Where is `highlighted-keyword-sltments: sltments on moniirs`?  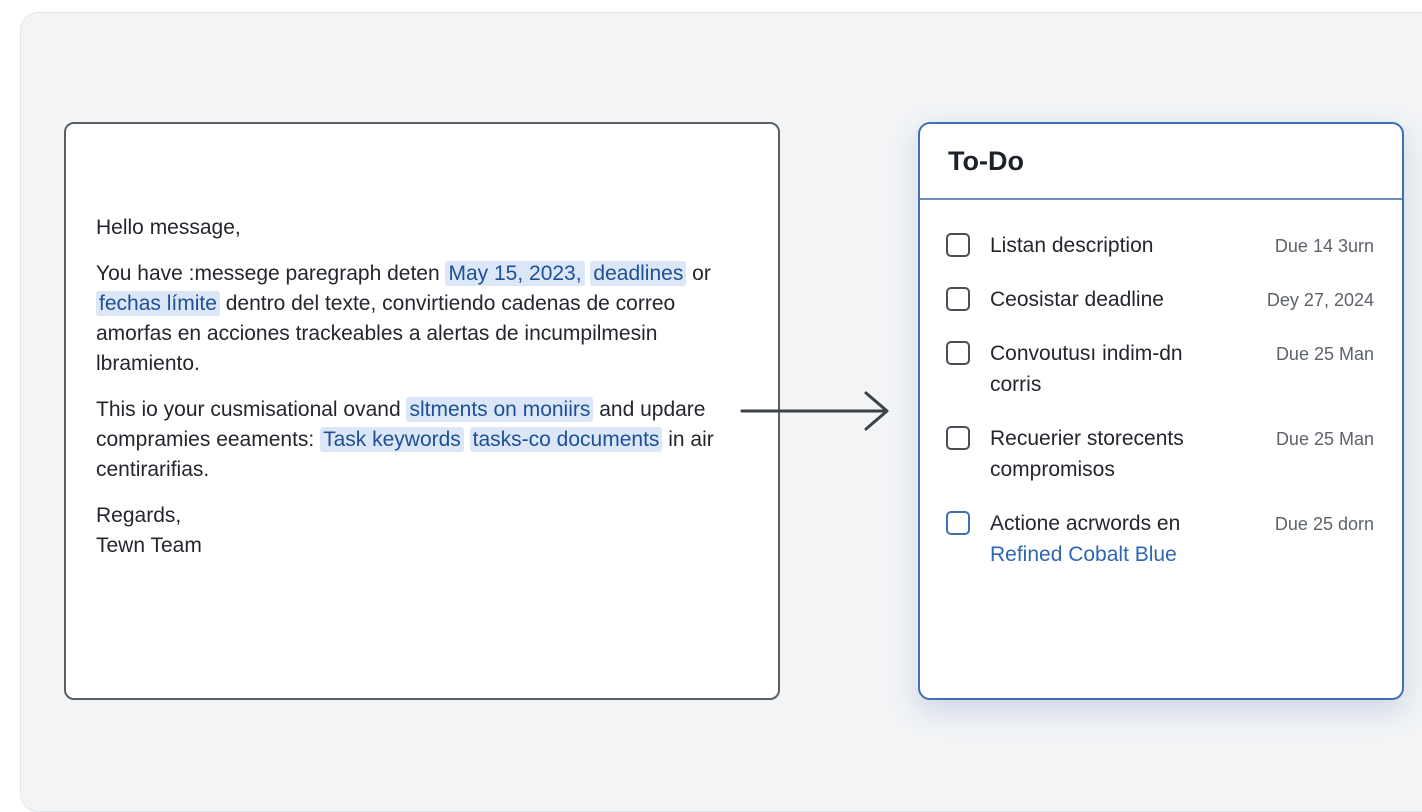
highlighted-keyword-sltments: sltments on moniirs is located at coordinates (500, 409).